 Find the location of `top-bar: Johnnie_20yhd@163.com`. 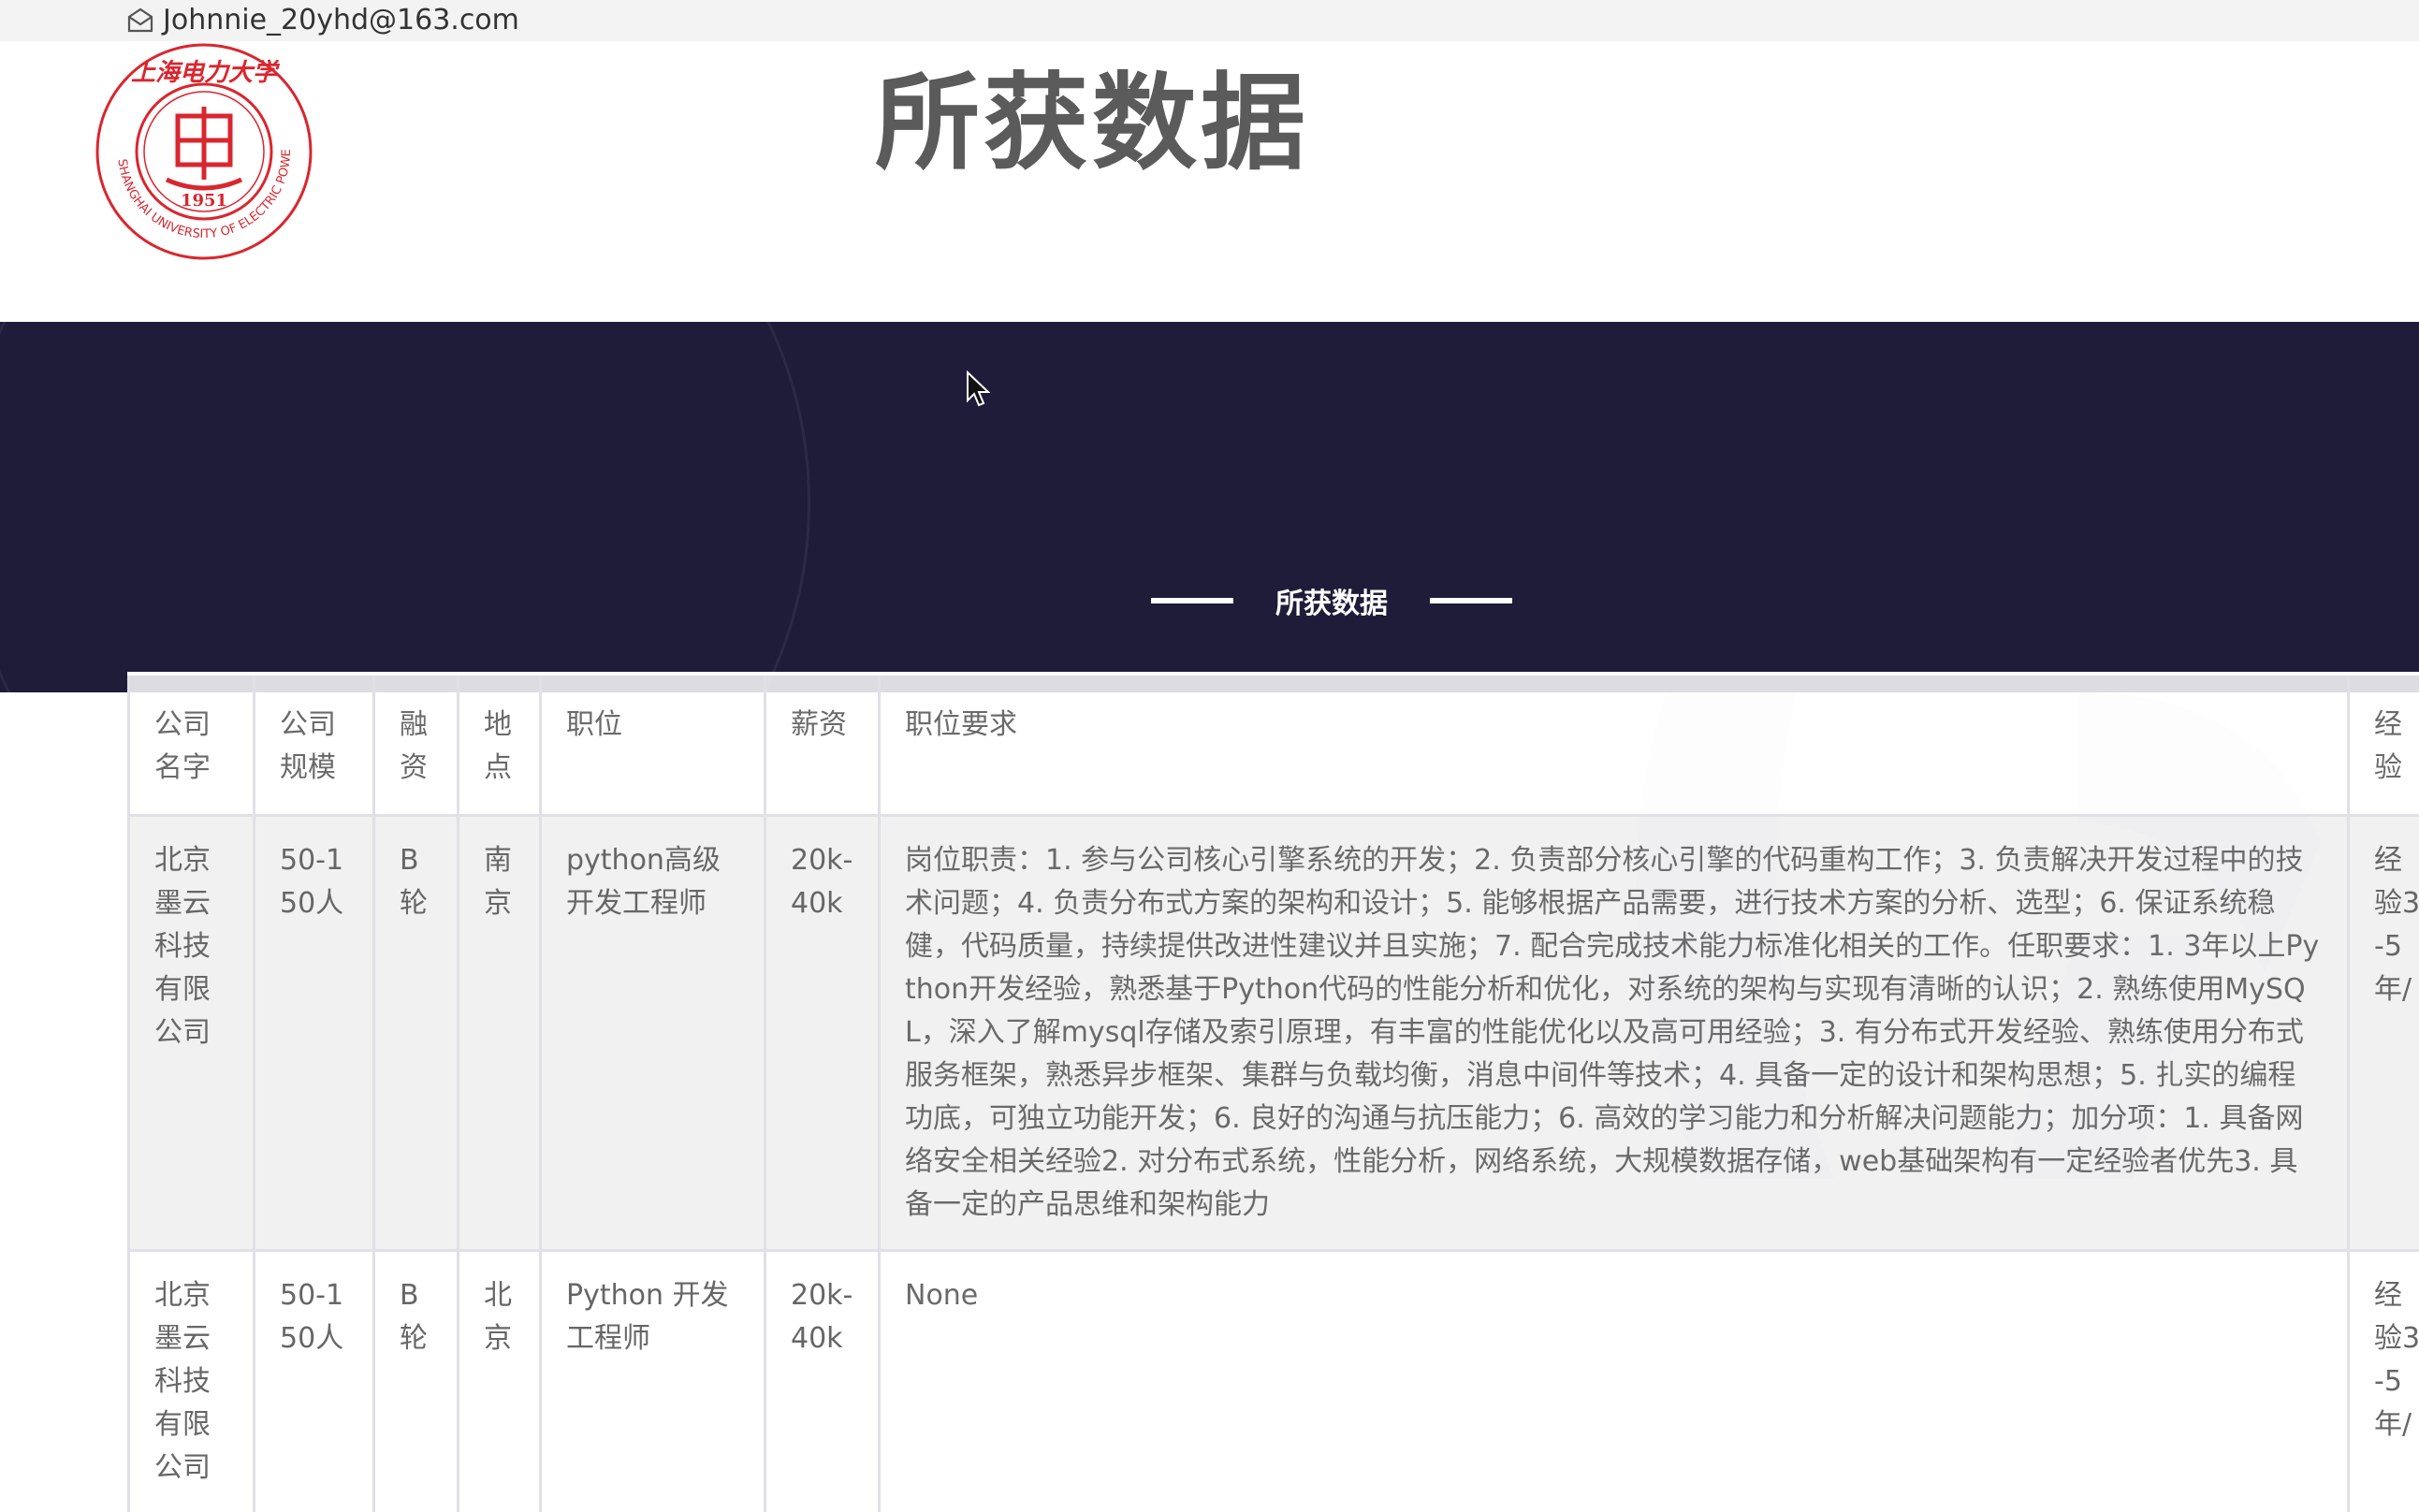

top-bar: Johnnie_20yhd@163.com is located at coordinates (1209, 21).